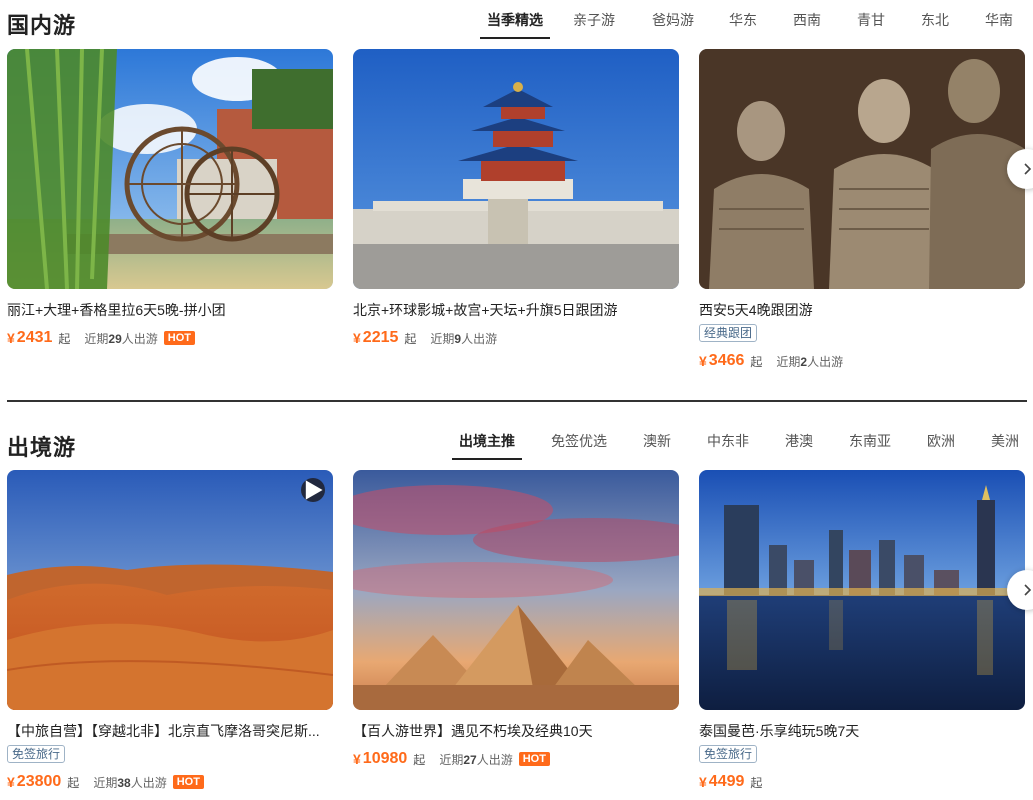  What do you see at coordinates (170, 782) in the screenshot?
I see `price-row: ¥ 23800 起 近期38人出游 HOT` at bounding box center [170, 782].